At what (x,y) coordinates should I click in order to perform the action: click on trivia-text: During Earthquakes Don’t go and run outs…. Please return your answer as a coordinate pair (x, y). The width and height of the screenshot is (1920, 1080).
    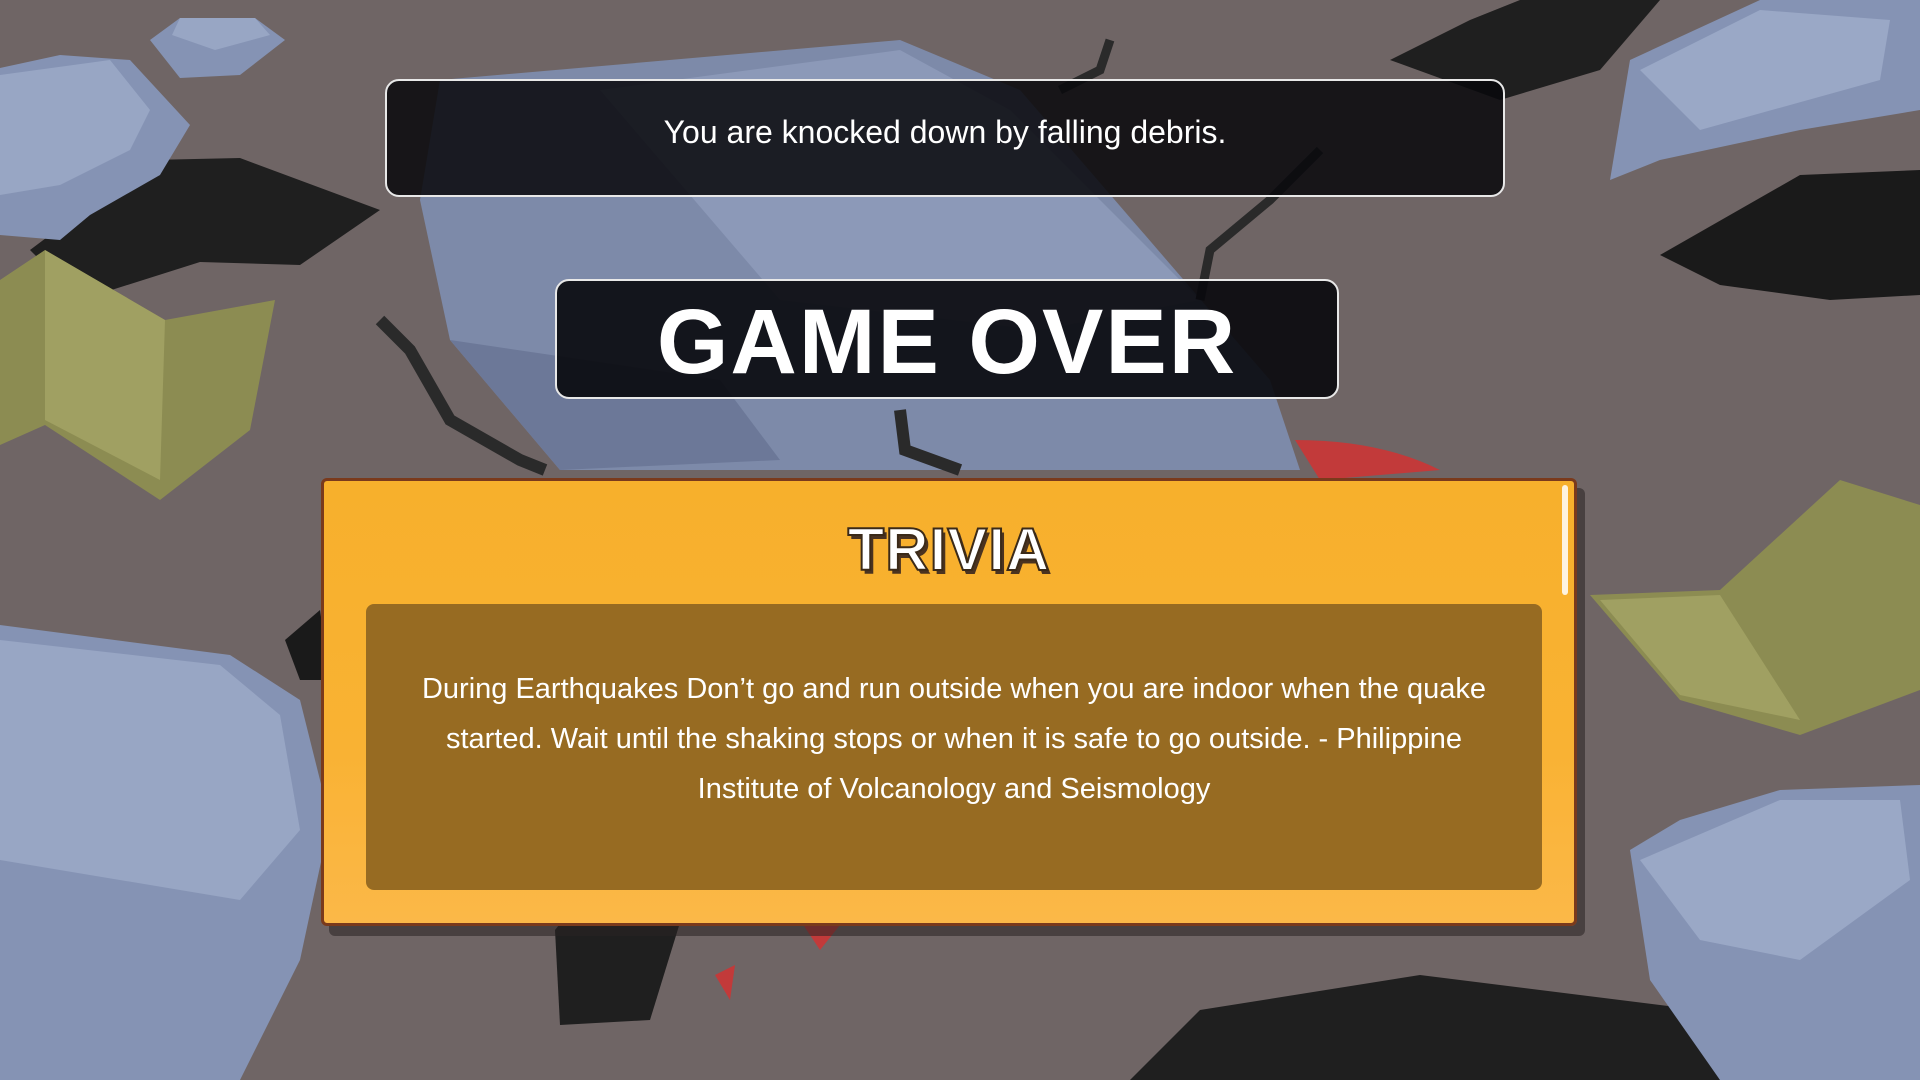
    Looking at the image, I should click on (954, 739).